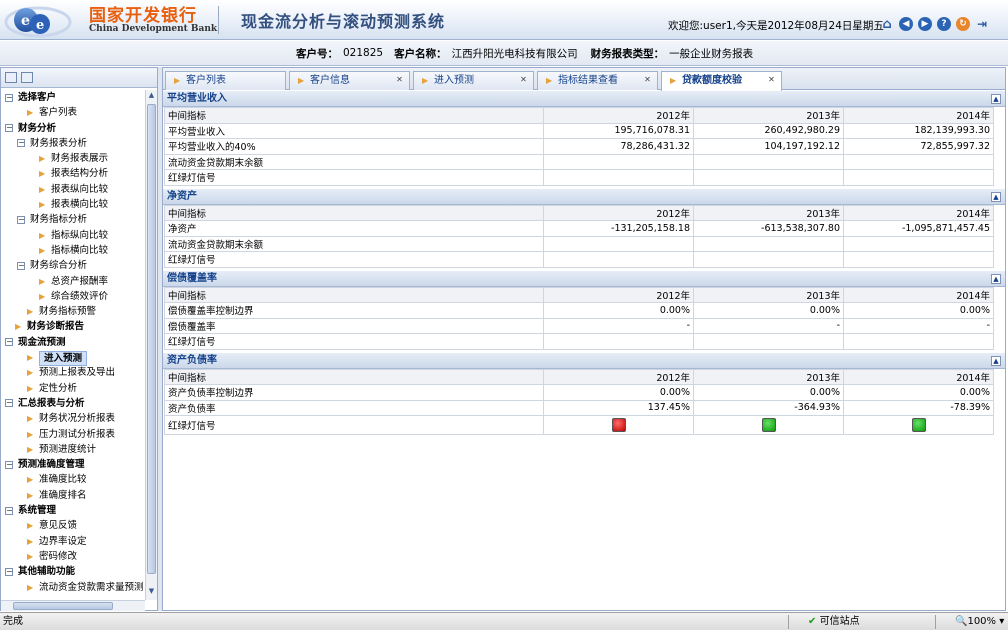 Image resolution: width=1008 pixels, height=630 pixels. What do you see at coordinates (11, 77) in the screenshot?
I see `expand-all-icon` at bounding box center [11, 77].